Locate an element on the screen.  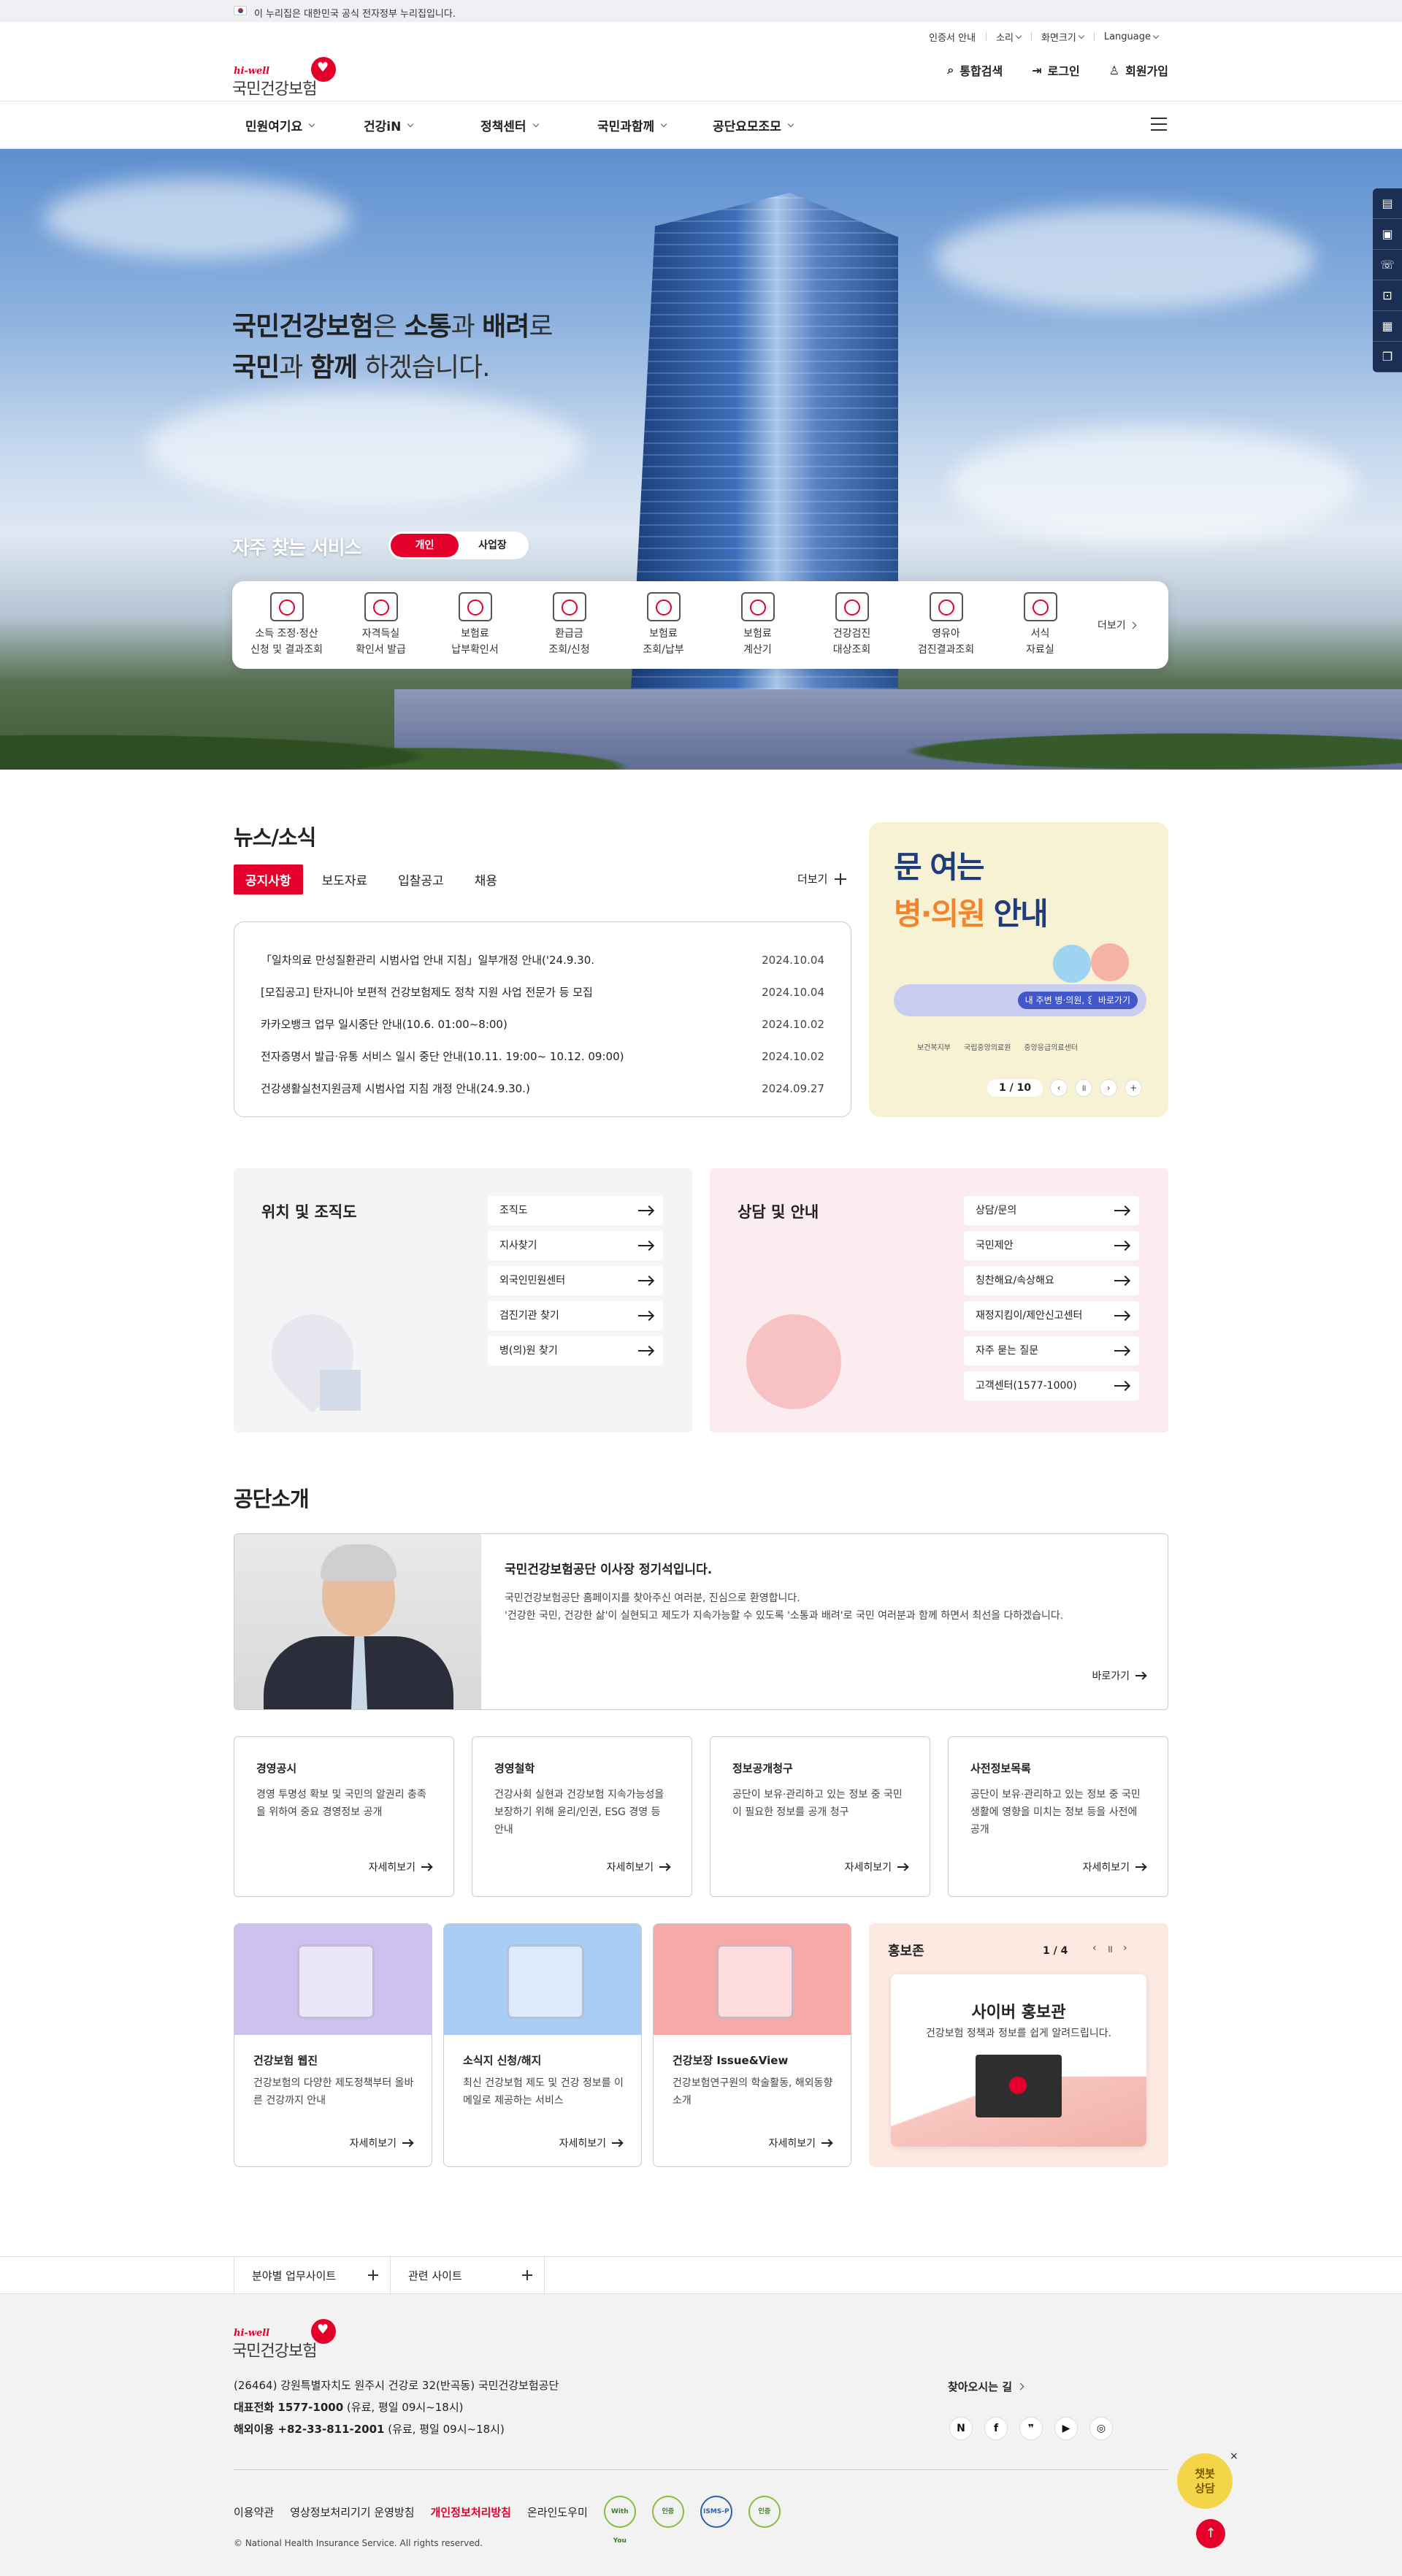
gnb-item-policy: 정책센터 is located at coordinates (538, 125).